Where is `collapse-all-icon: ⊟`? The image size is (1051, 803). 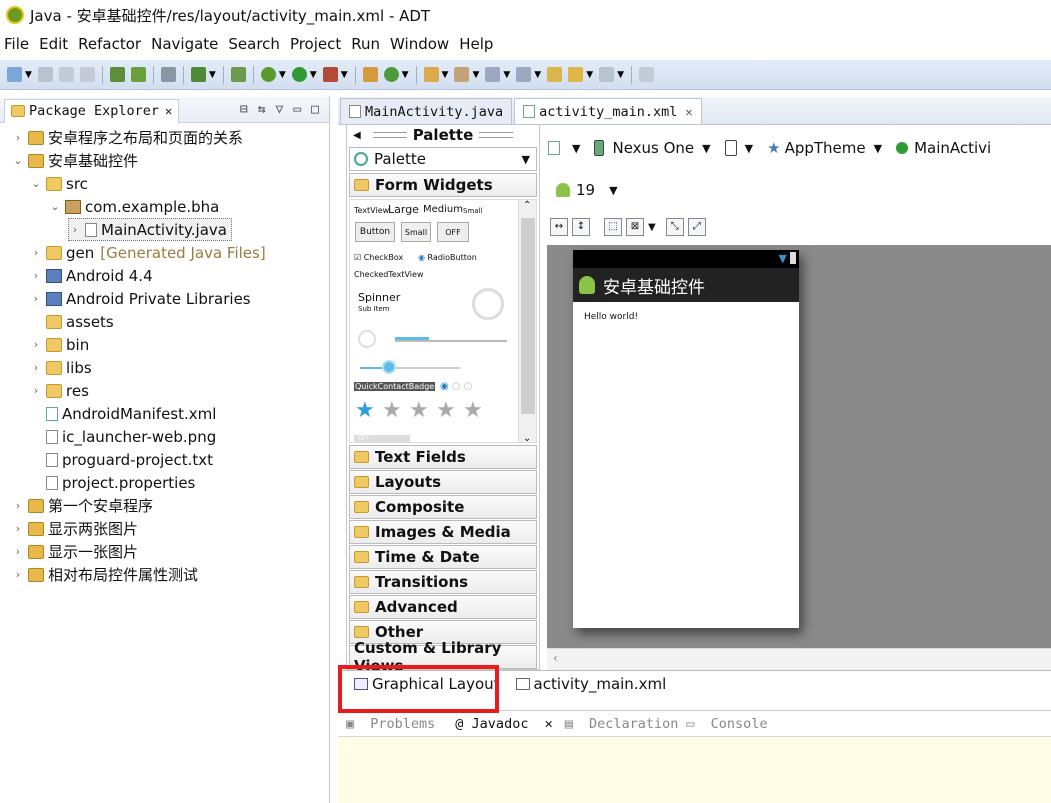 collapse-all-icon: ⊟ is located at coordinates (244, 109).